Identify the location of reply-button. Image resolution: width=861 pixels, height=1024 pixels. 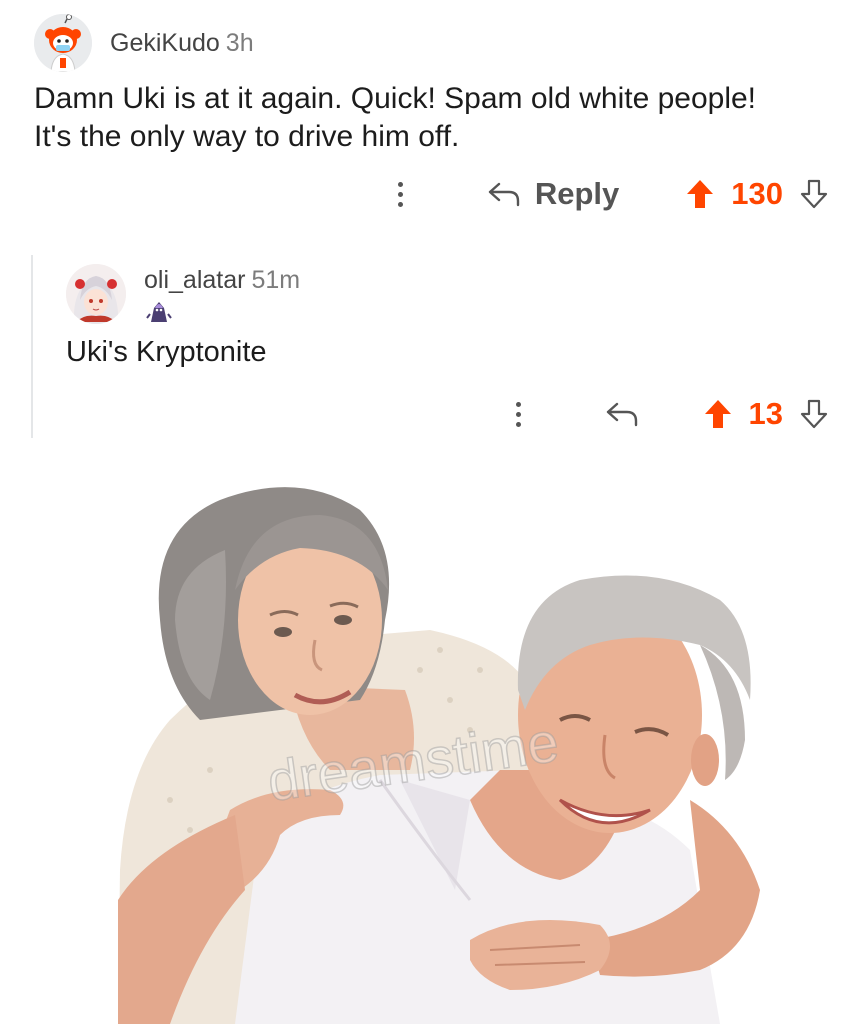
(622, 414).